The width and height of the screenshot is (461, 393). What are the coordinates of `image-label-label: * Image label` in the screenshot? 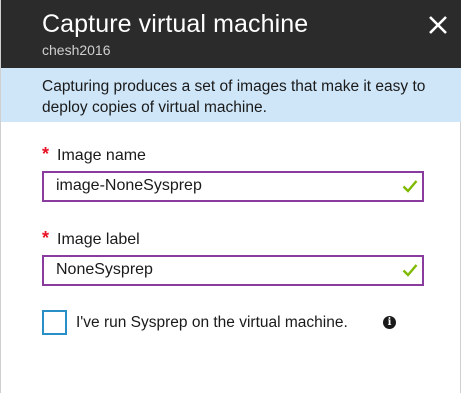 It's located at (91, 238).